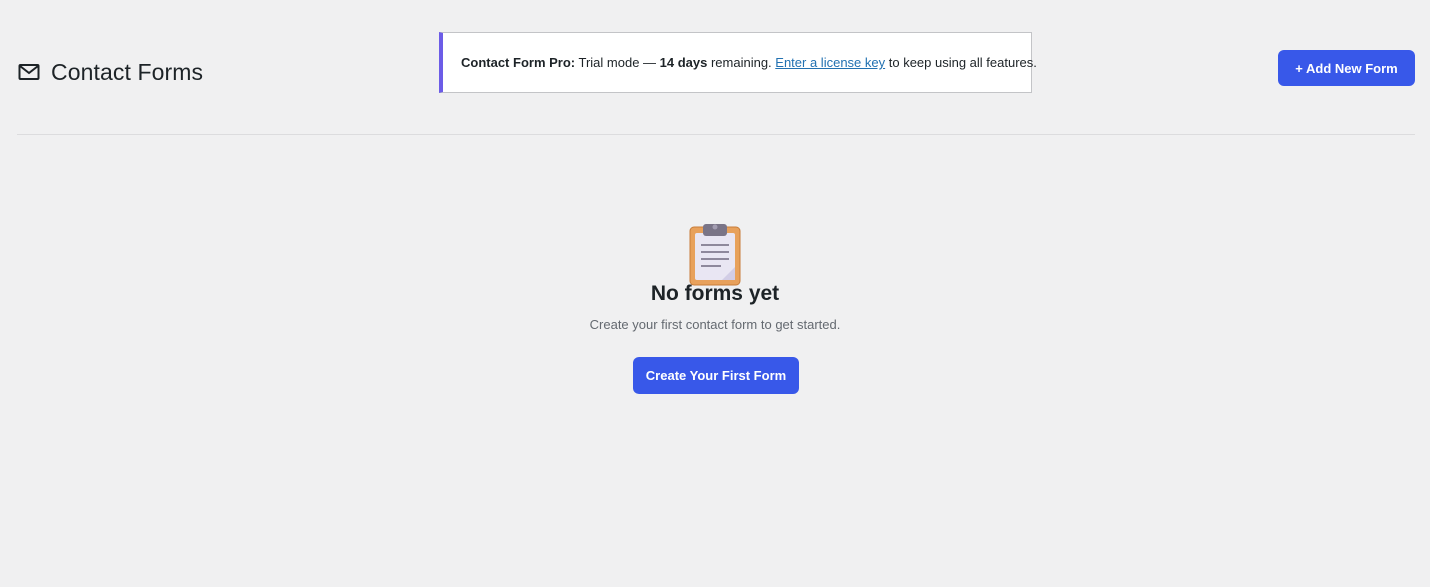 The height and width of the screenshot is (587, 1430). I want to click on header-divider, so click(716, 134).